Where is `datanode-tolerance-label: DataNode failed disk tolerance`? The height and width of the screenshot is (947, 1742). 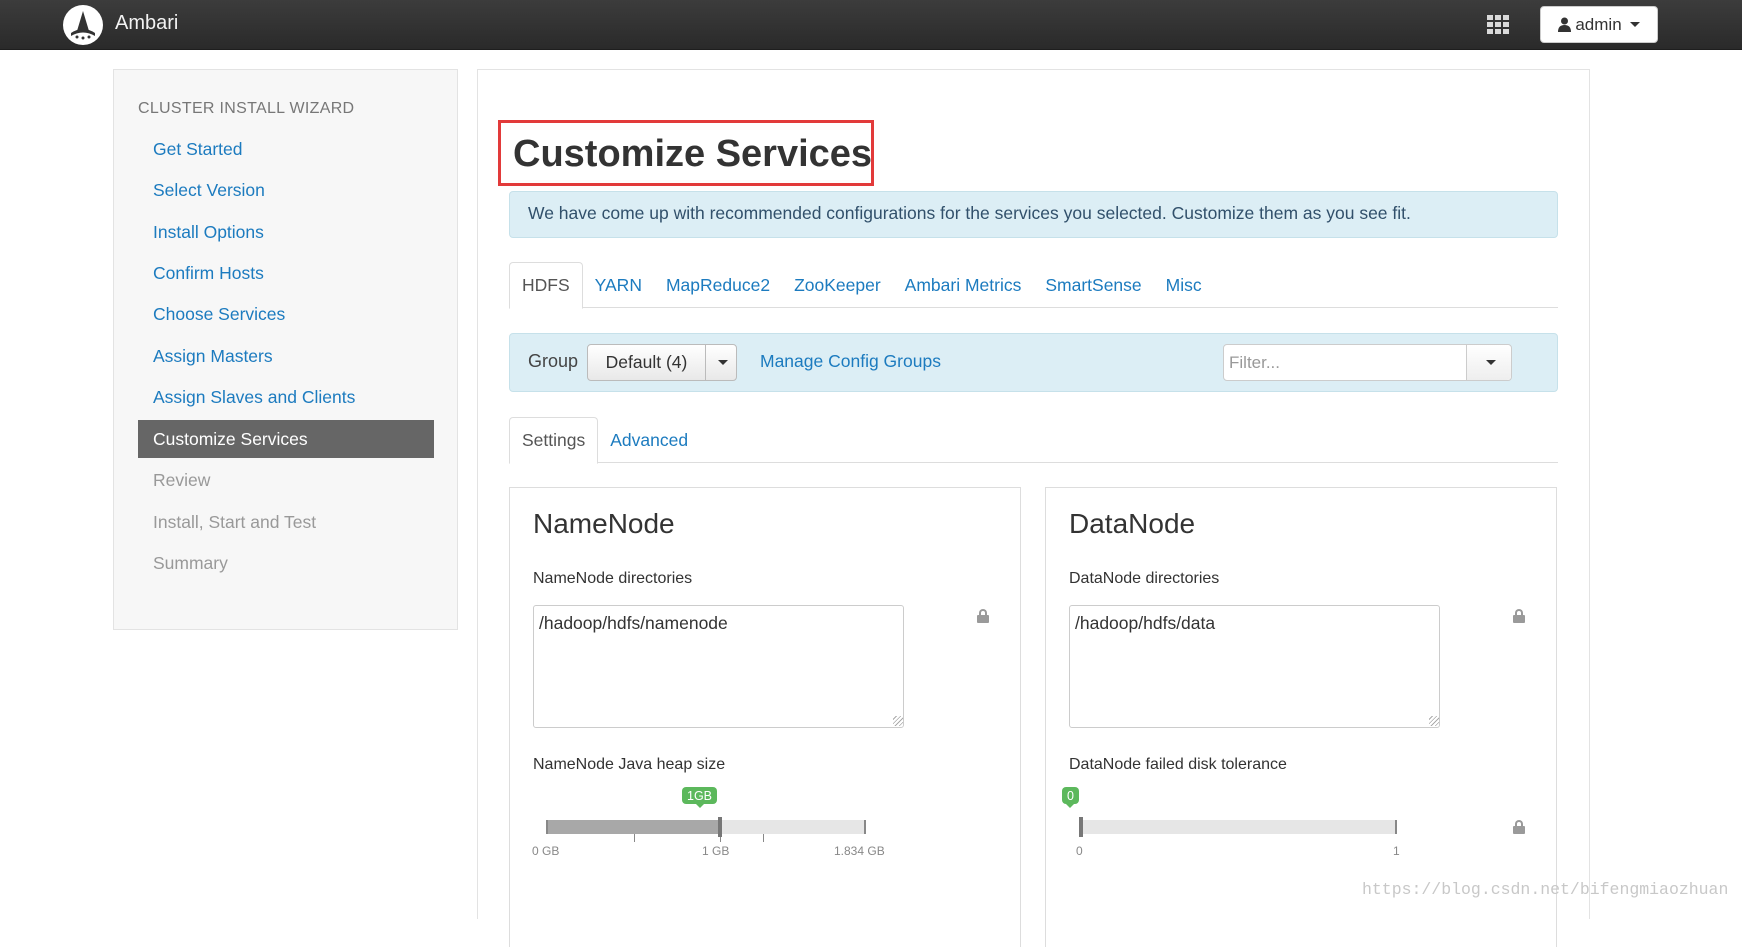
datanode-tolerance-label: DataNode failed disk tolerance is located at coordinates (1178, 764).